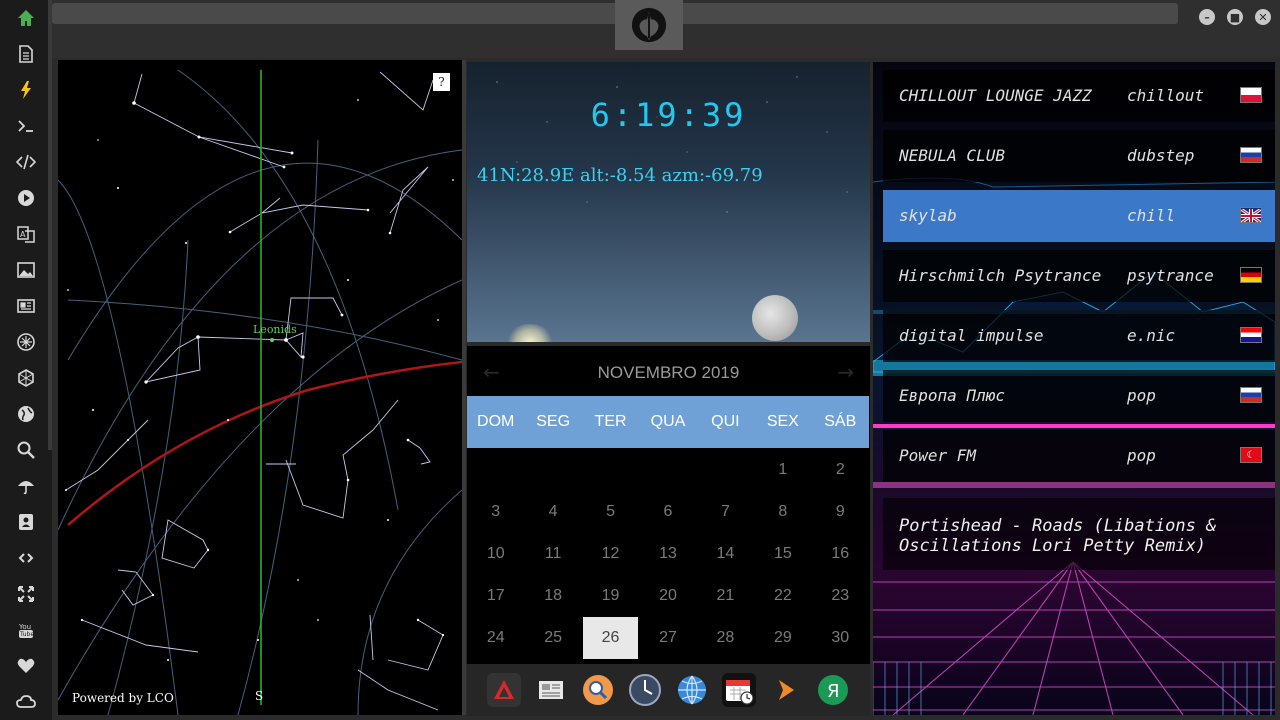  What do you see at coordinates (1170, 275) in the screenshot?
I see `station-genre: psytrance` at bounding box center [1170, 275].